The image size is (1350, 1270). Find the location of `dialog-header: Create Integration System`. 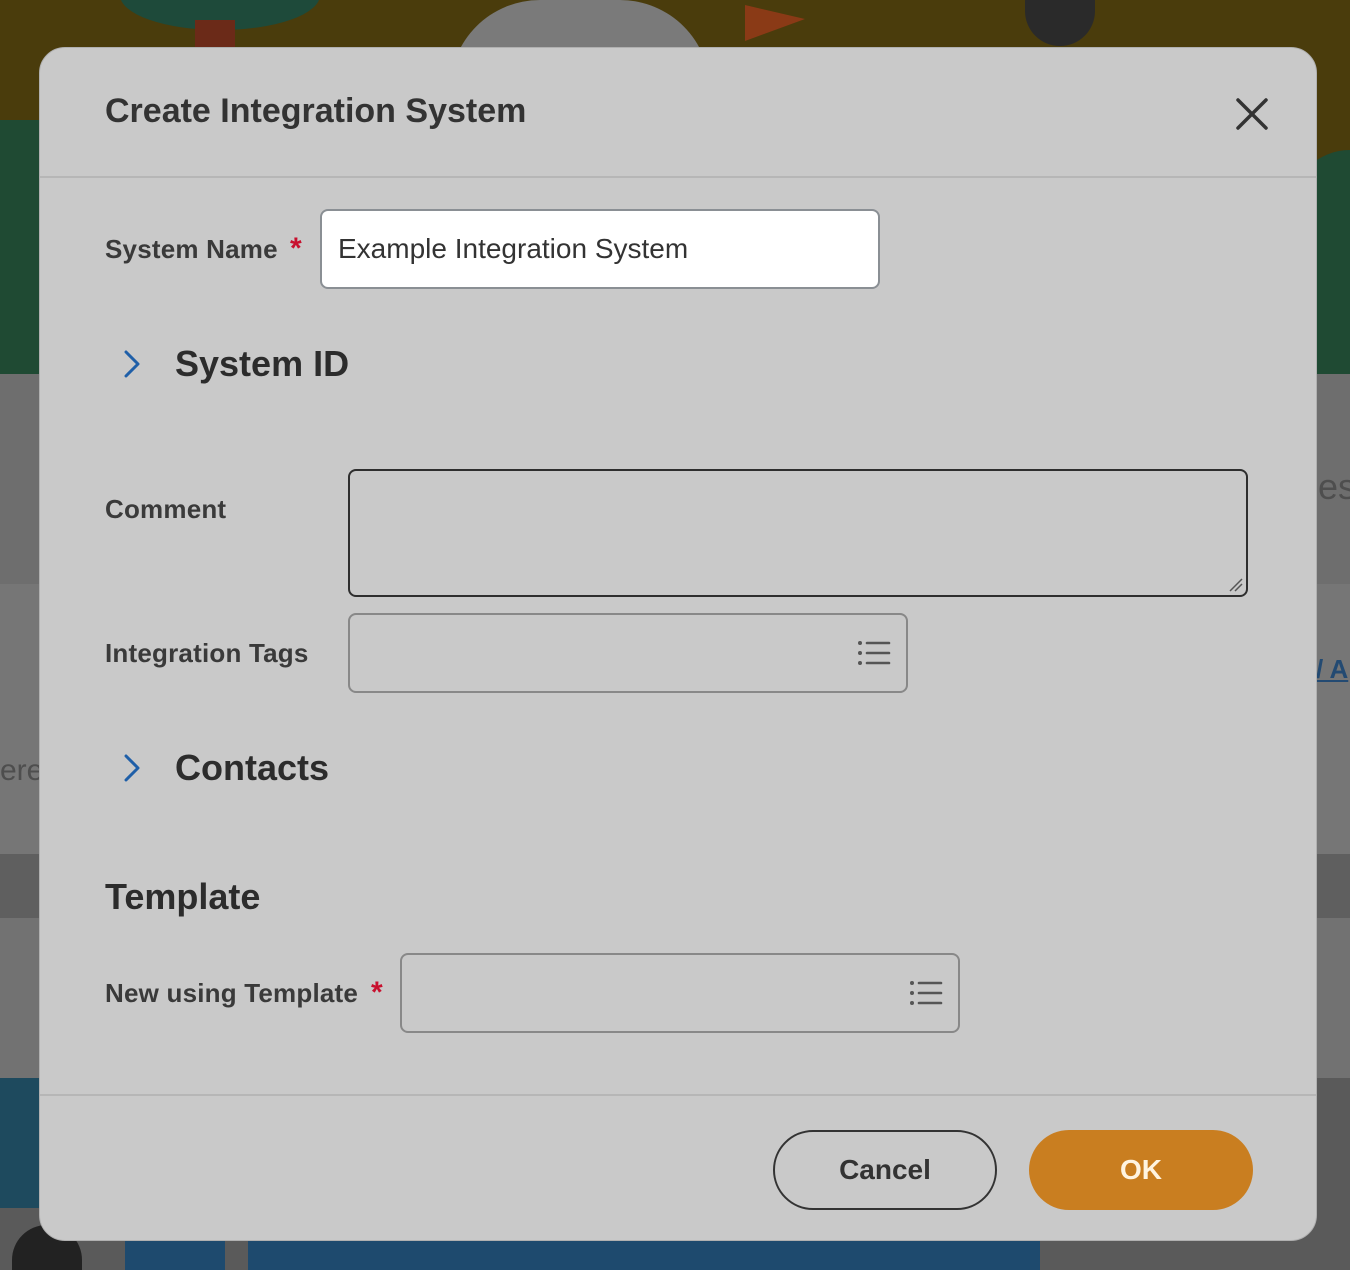

dialog-header: Create Integration System is located at coordinates (678, 113).